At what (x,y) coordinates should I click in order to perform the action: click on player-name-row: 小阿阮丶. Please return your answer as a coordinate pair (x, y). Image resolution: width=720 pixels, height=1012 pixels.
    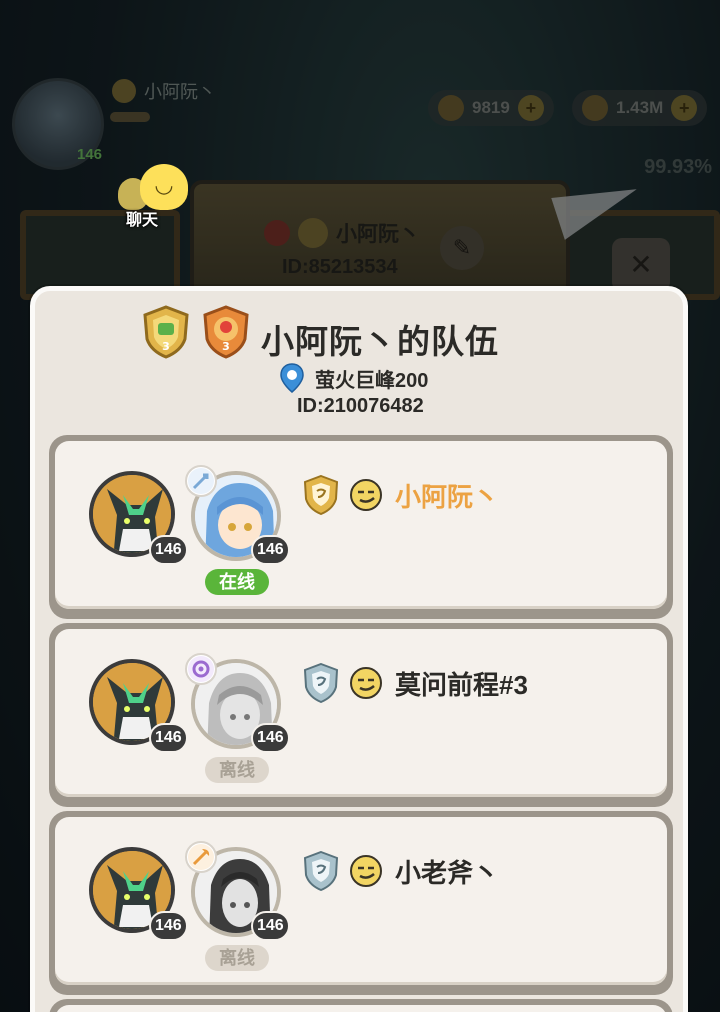
    Looking at the image, I should click on (164, 91).